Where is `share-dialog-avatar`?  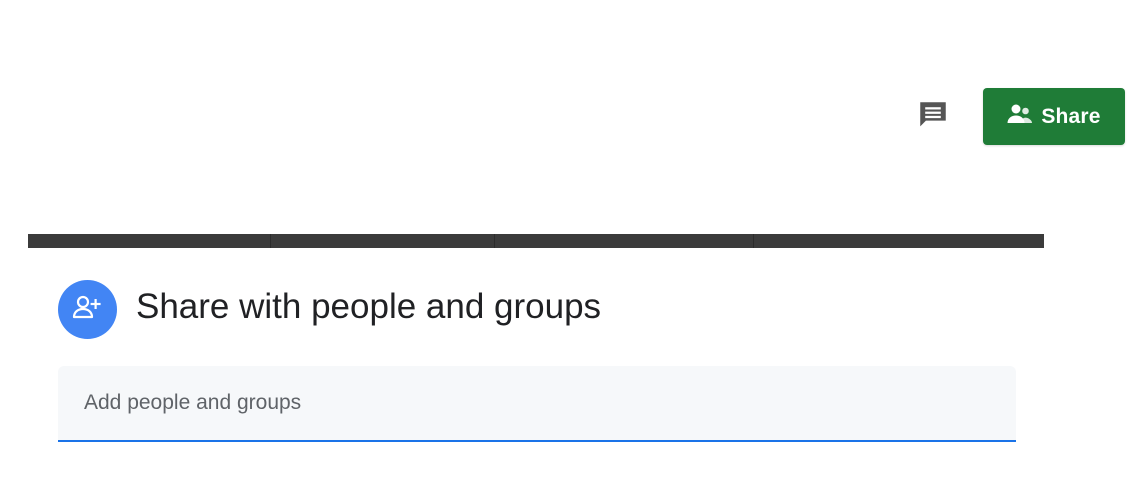 share-dialog-avatar is located at coordinates (87, 309).